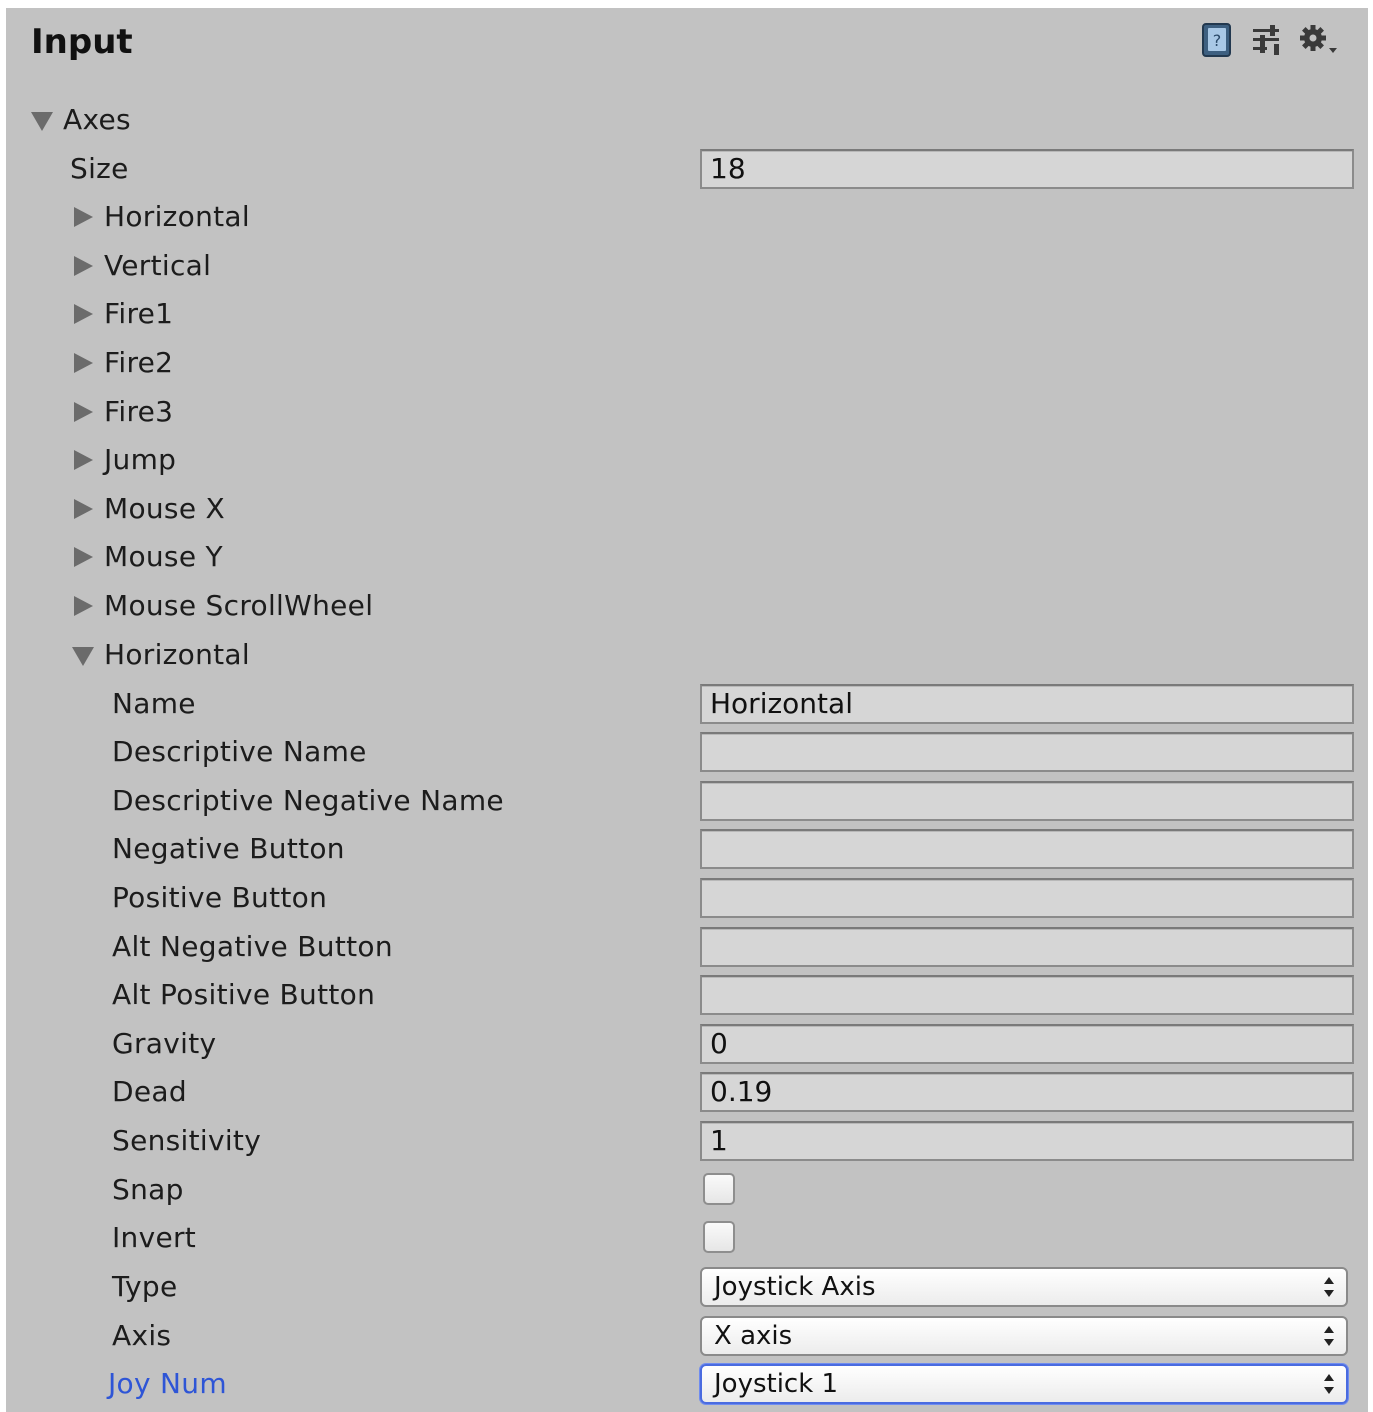  Describe the element at coordinates (1027, 898) in the screenshot. I see `positive-button-field` at that location.